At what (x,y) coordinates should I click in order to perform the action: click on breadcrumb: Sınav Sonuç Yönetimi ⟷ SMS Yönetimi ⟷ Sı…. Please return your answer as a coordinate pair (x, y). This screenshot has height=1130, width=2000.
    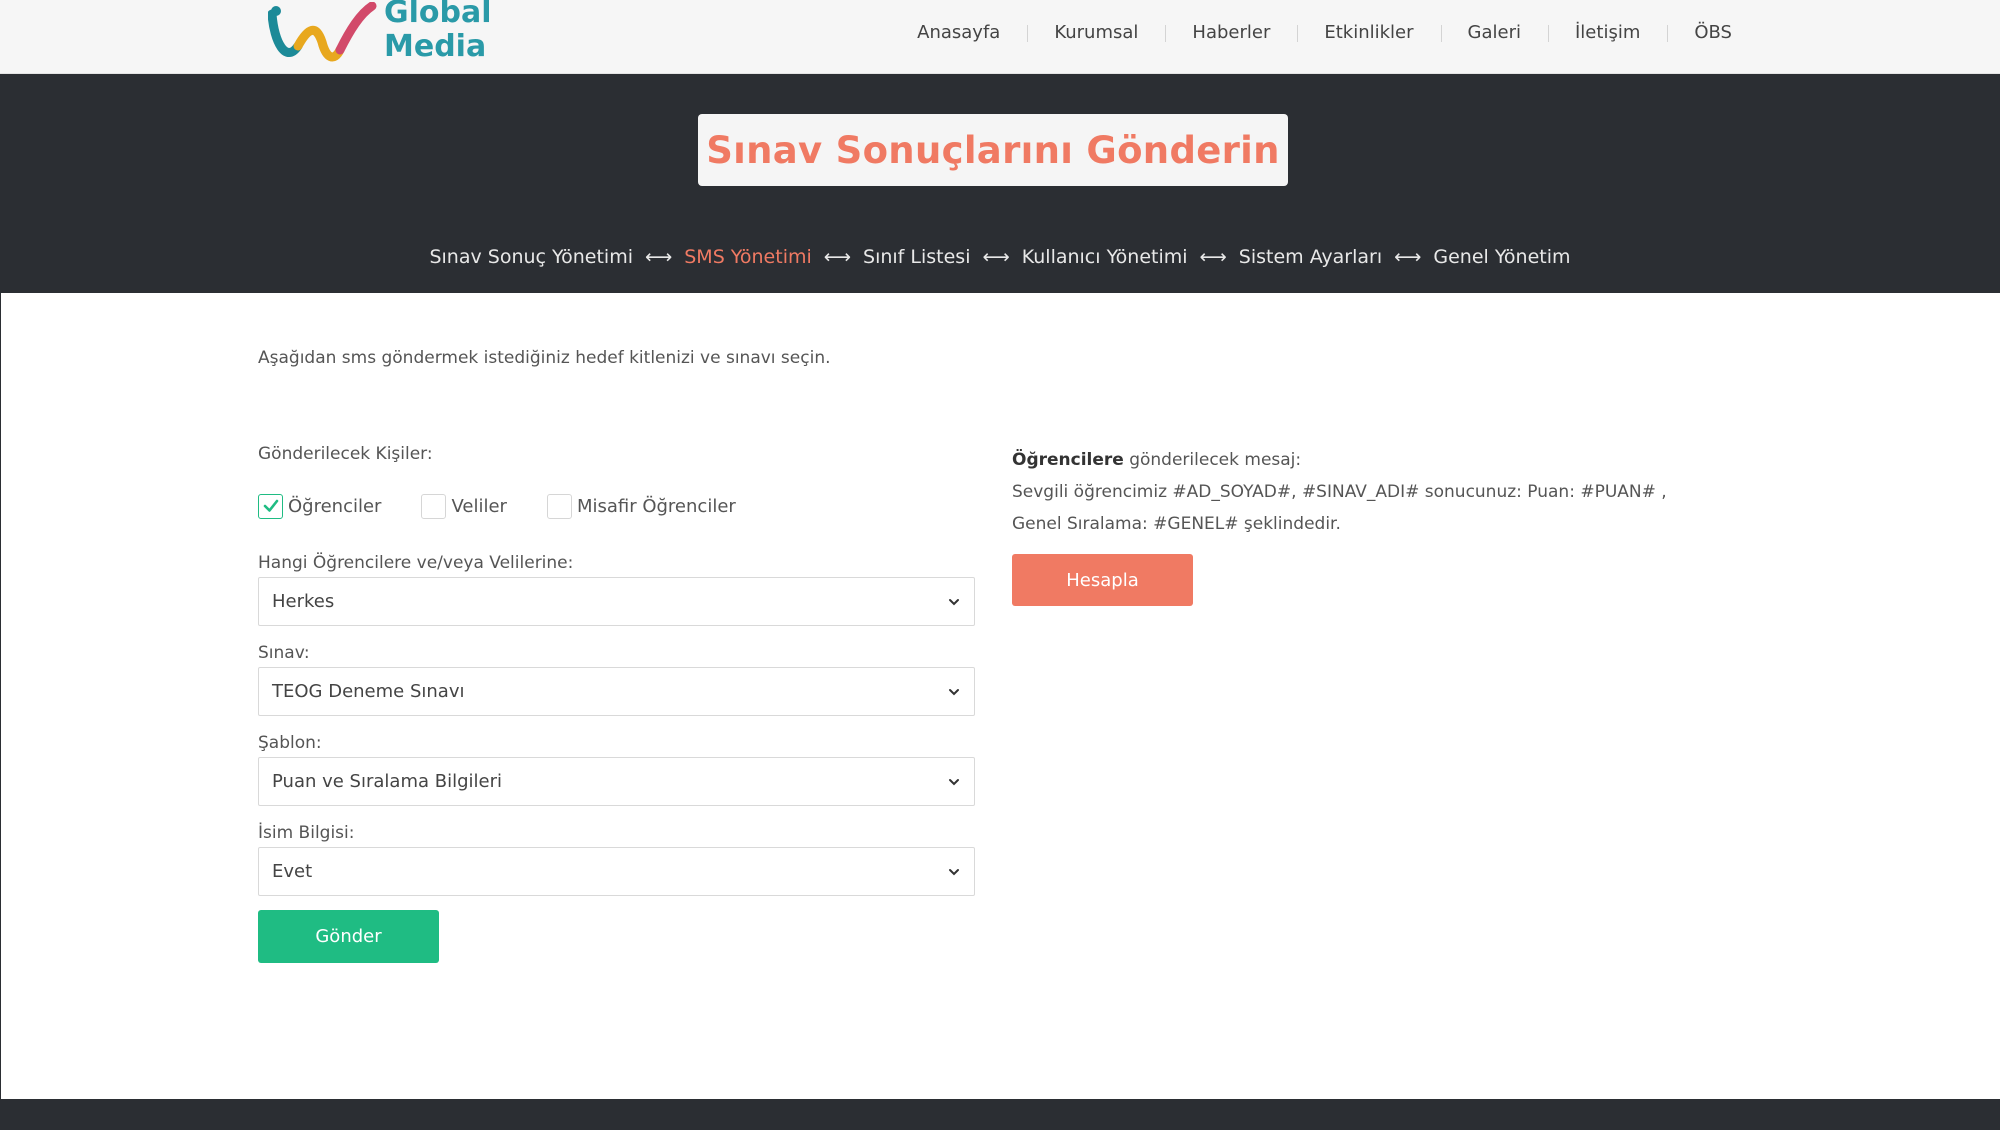
    Looking at the image, I should click on (1000, 257).